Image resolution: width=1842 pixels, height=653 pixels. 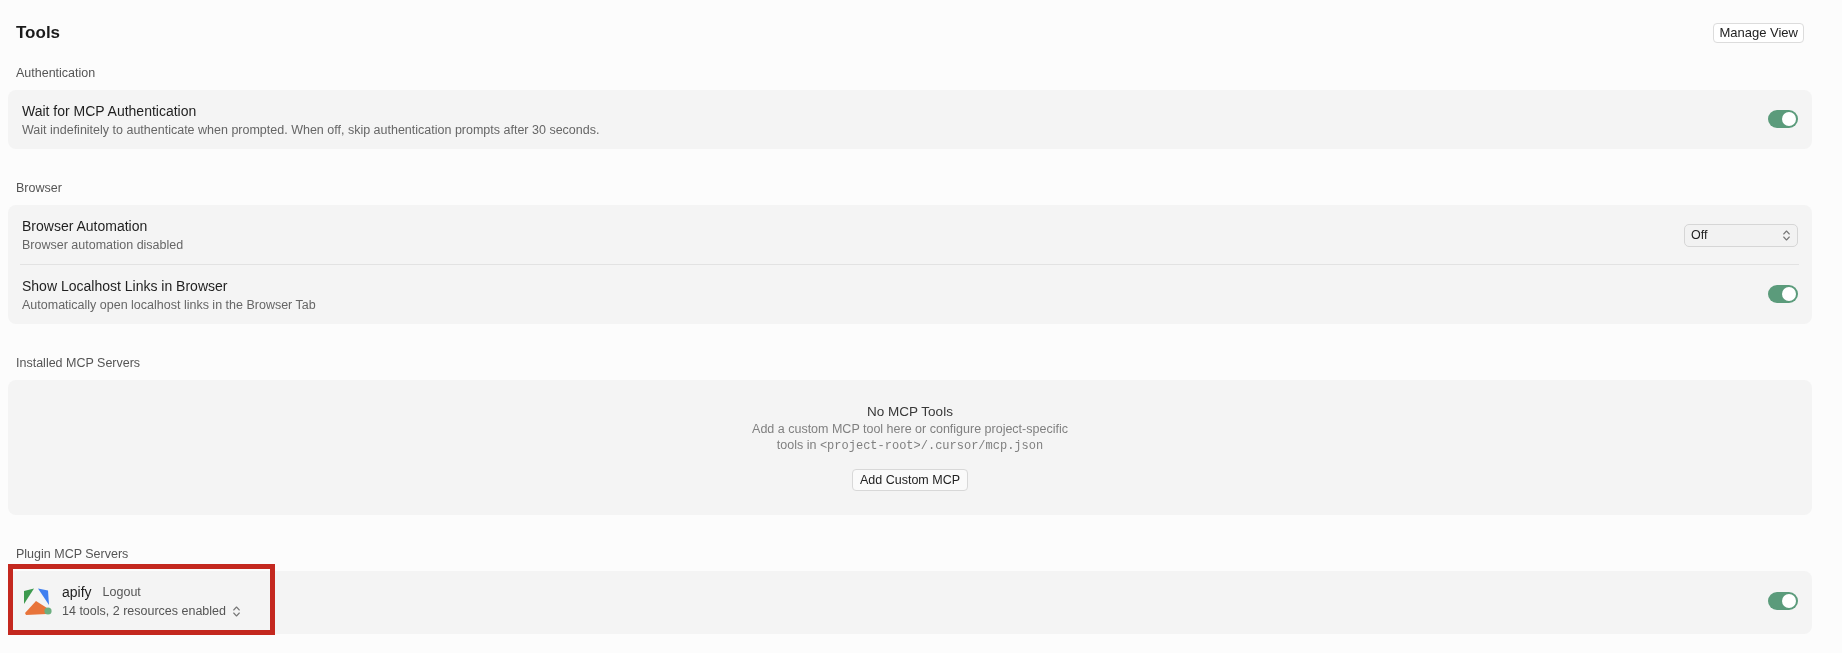 I want to click on page-title: Tools, so click(x=38, y=33).